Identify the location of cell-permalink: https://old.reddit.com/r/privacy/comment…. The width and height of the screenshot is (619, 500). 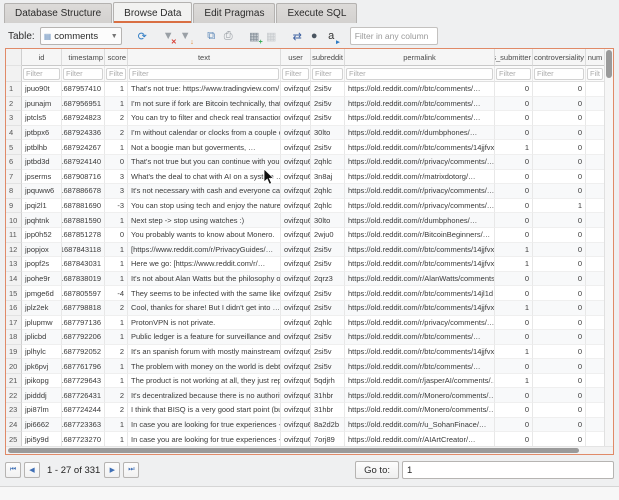
(420, 191).